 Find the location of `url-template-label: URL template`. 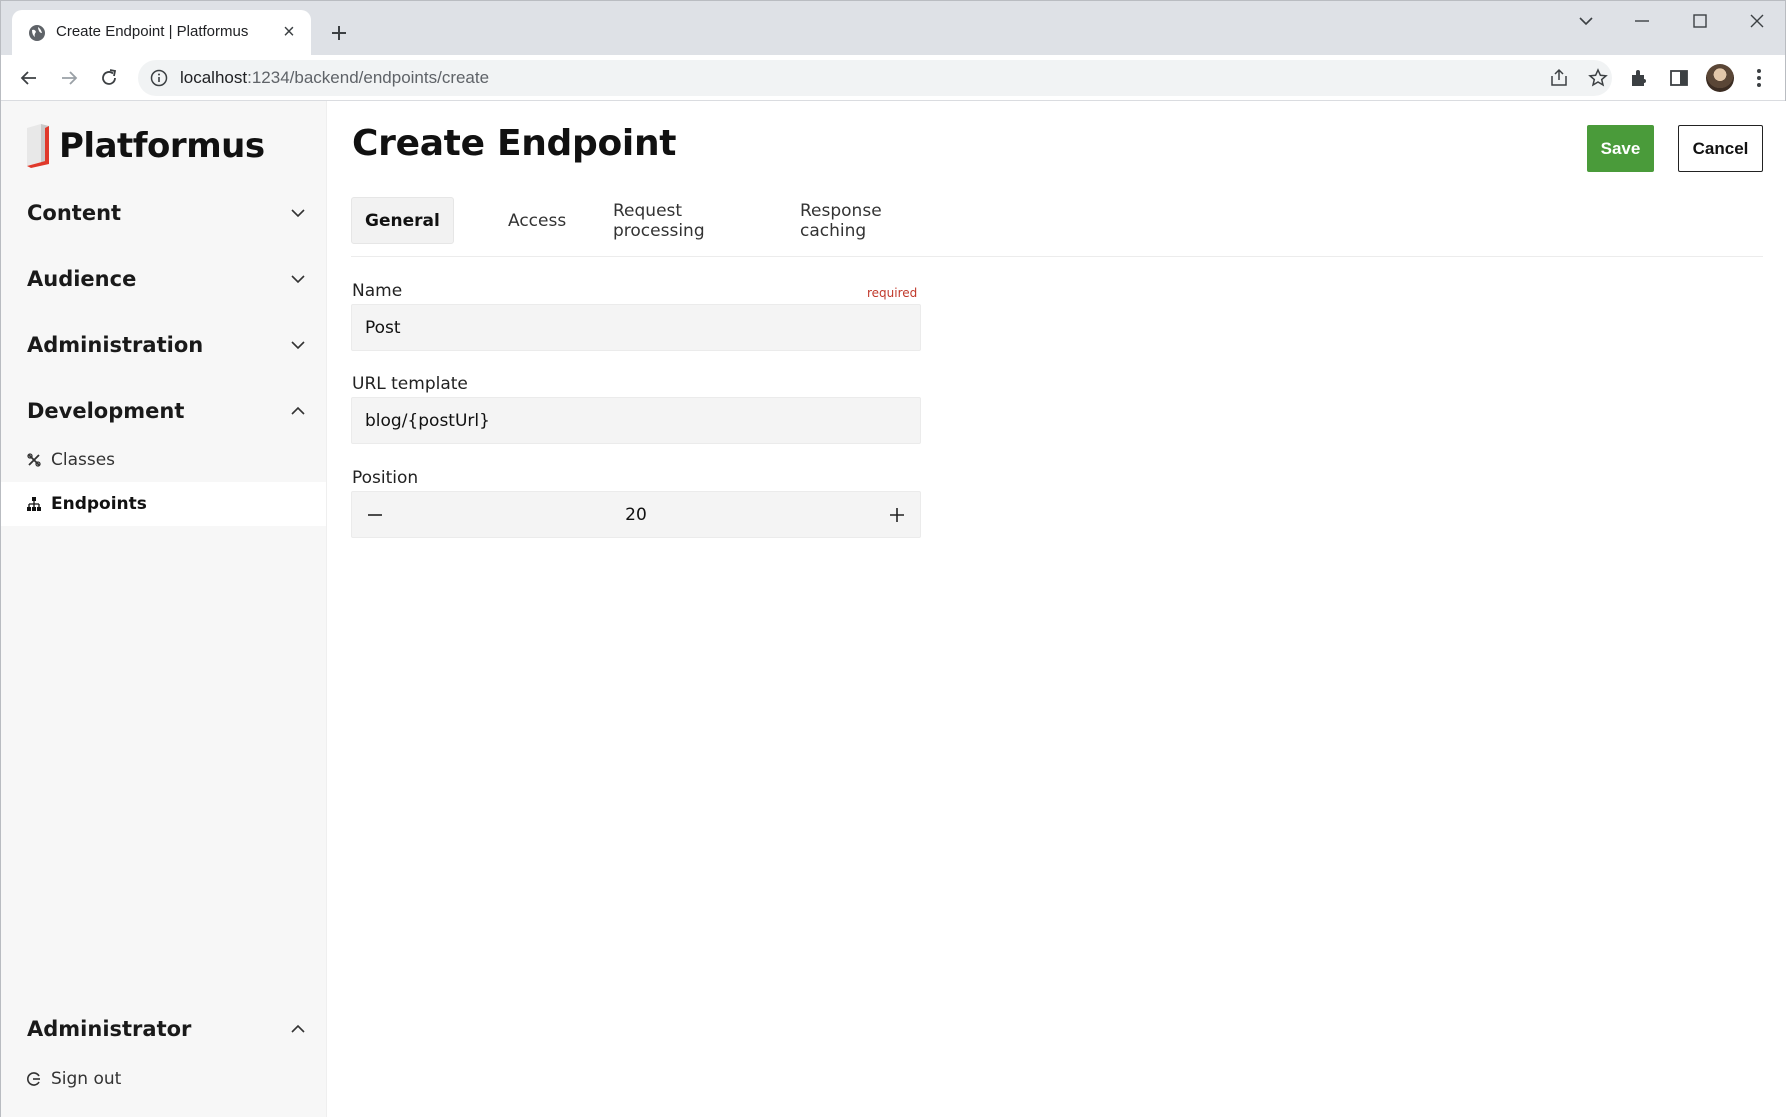

url-template-label: URL template is located at coordinates (410, 384).